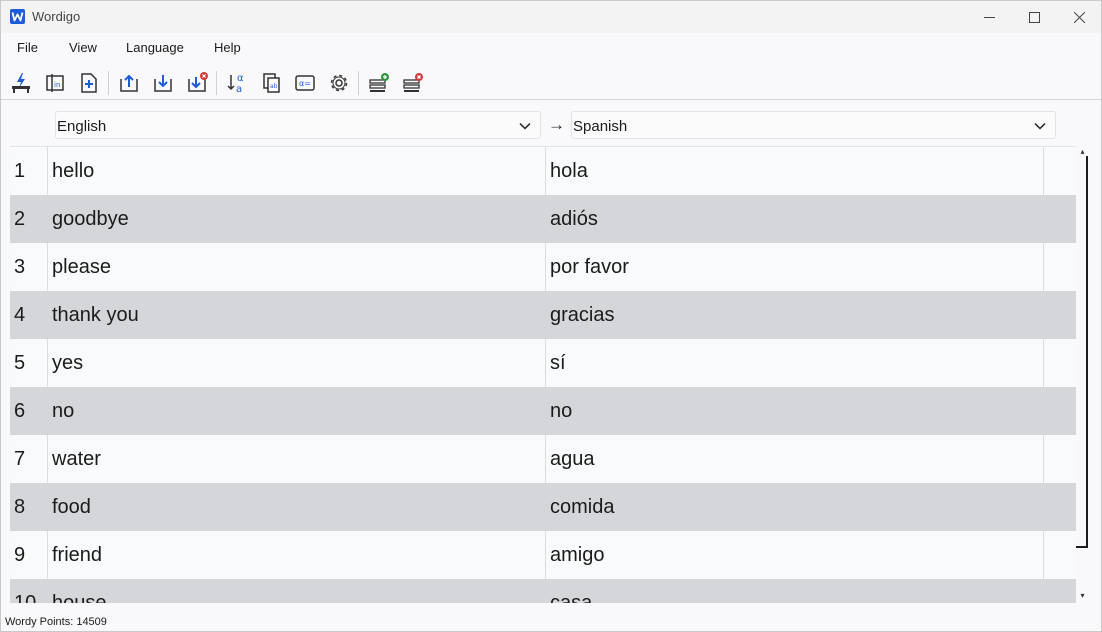  Describe the element at coordinates (582, 315) in the screenshot. I see `target-word: gracias` at that location.